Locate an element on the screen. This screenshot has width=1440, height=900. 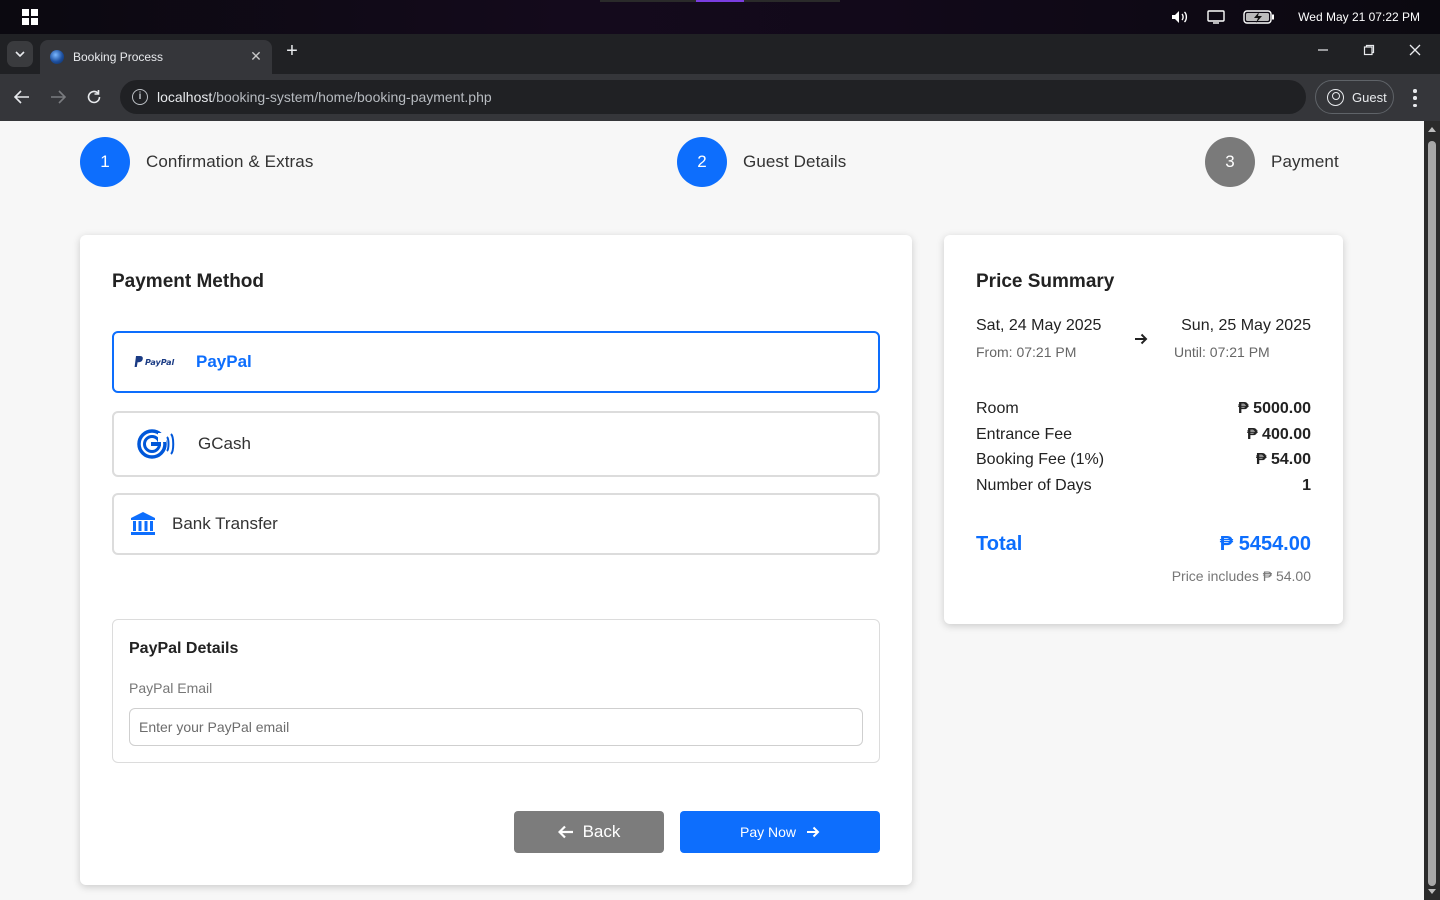
minimize-icon is located at coordinates (1323, 51).